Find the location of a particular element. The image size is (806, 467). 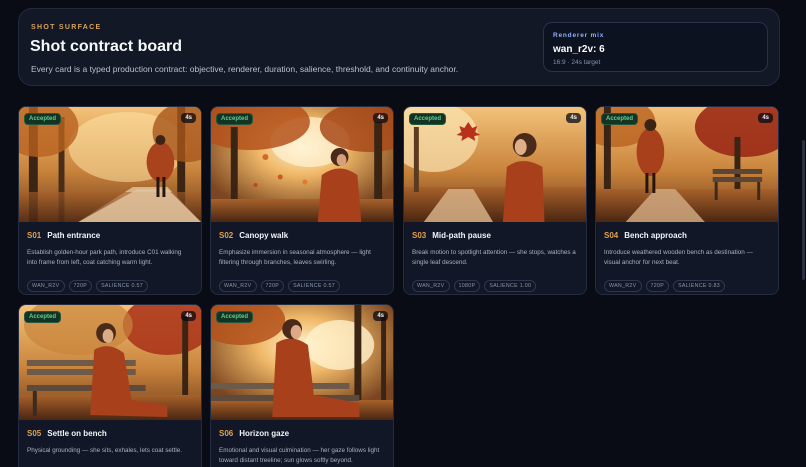

shot-chips: WAN_R2V 720P SALIENCE 0.83 is located at coordinates (687, 286).